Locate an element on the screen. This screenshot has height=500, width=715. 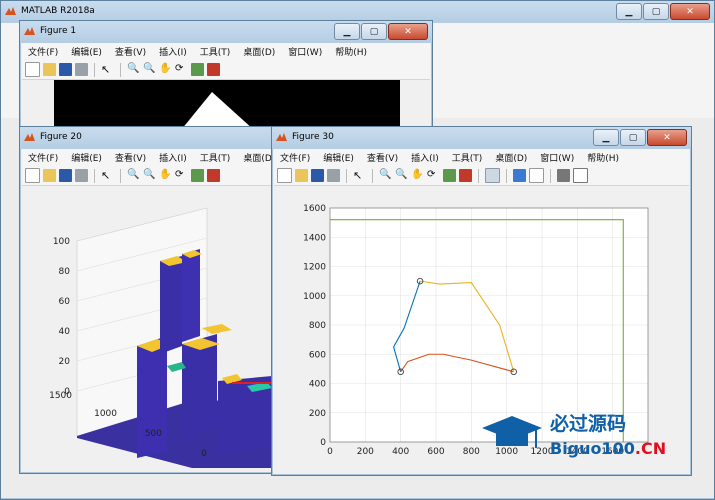
colorbar-icon is located at coordinates (519, 175).